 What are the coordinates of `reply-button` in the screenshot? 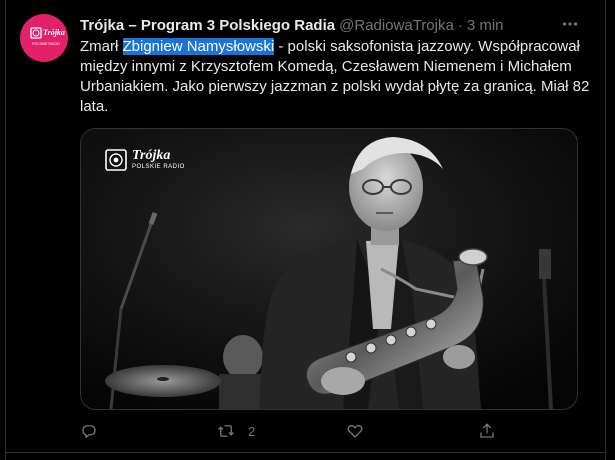 It's located at (89, 431).